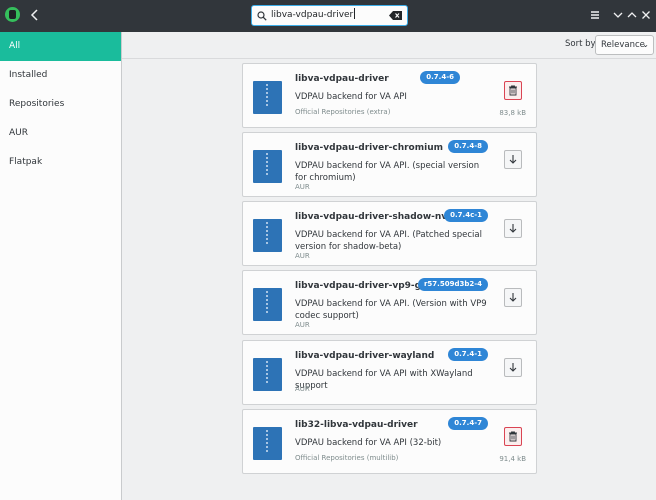  Describe the element at coordinates (262, 16) in the screenshot. I see `search-icon` at that location.